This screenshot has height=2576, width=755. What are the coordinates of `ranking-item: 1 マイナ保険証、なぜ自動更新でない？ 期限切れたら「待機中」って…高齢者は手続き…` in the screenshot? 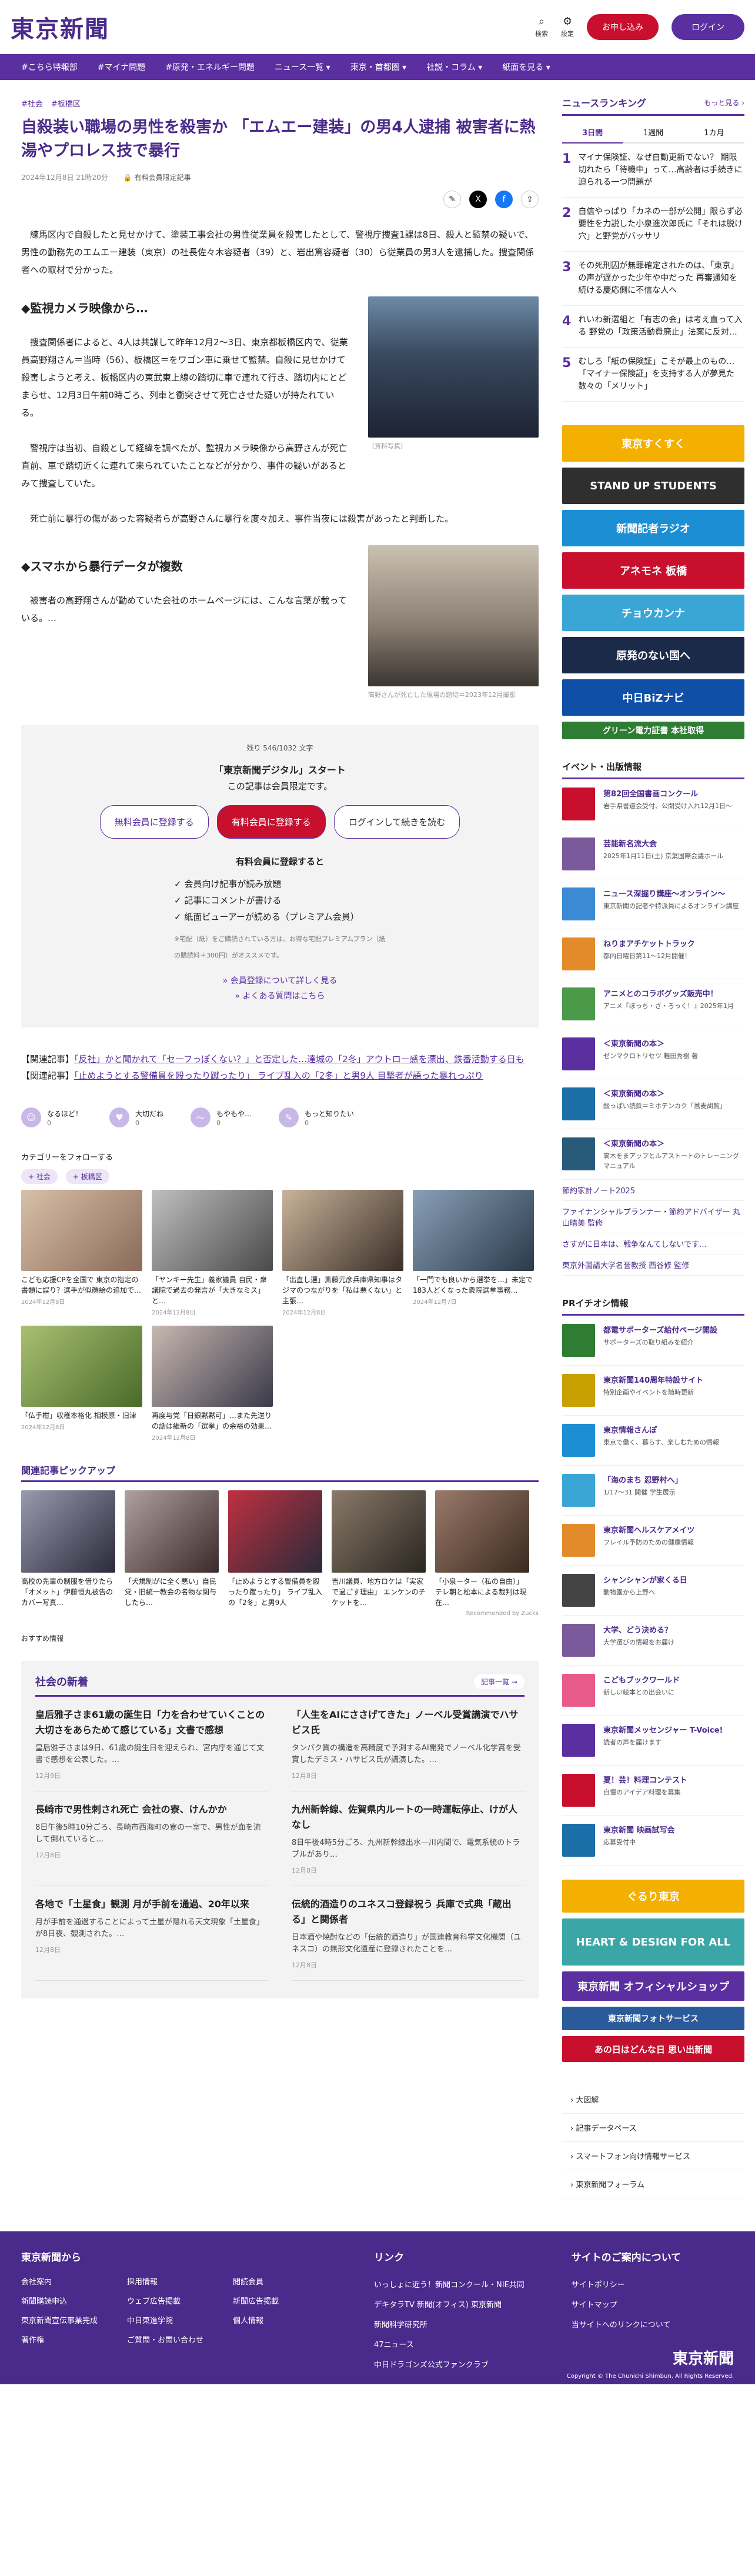 It's located at (653, 171).